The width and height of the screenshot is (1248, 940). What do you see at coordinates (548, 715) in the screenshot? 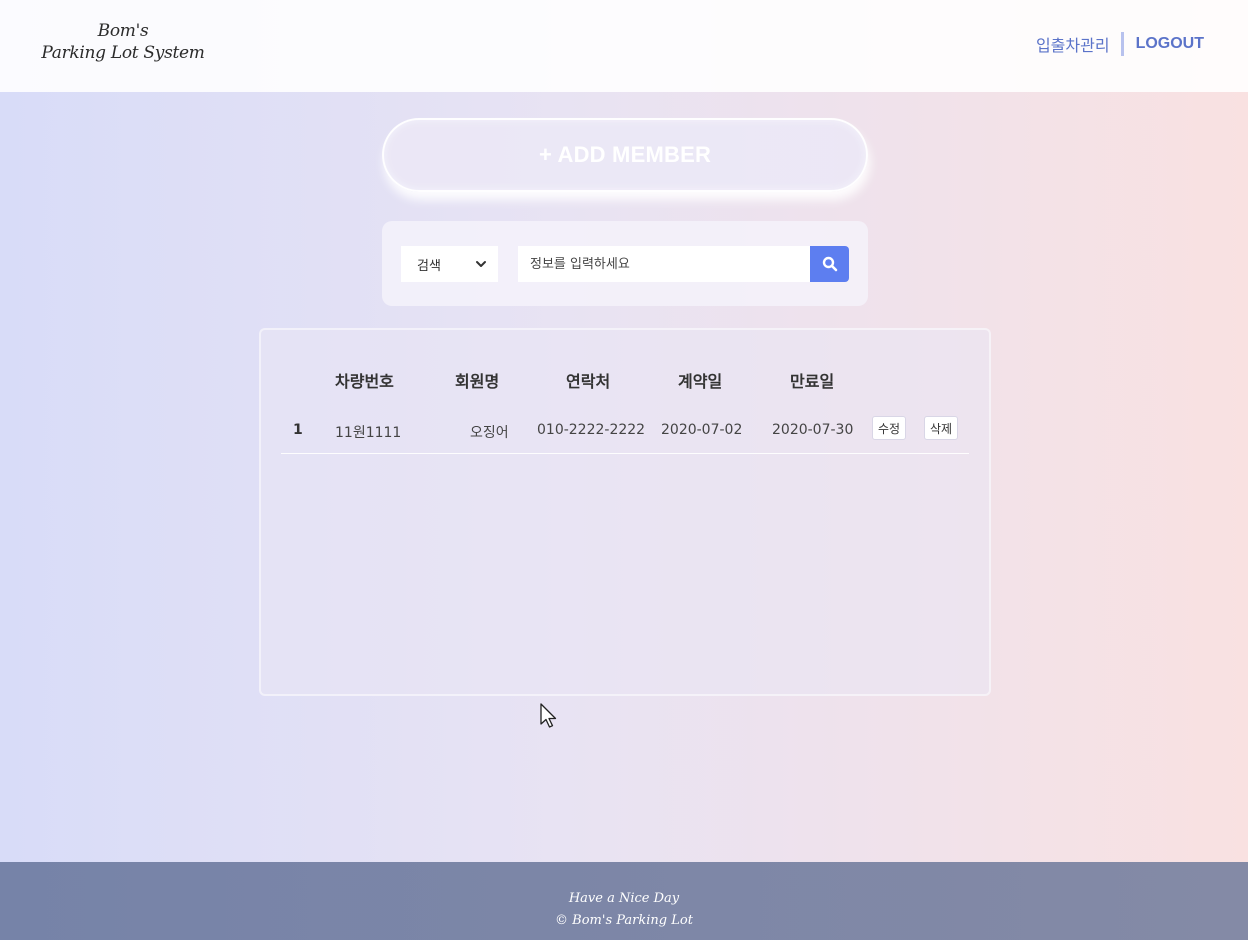
I see `mouse-cursor-icon` at bounding box center [548, 715].